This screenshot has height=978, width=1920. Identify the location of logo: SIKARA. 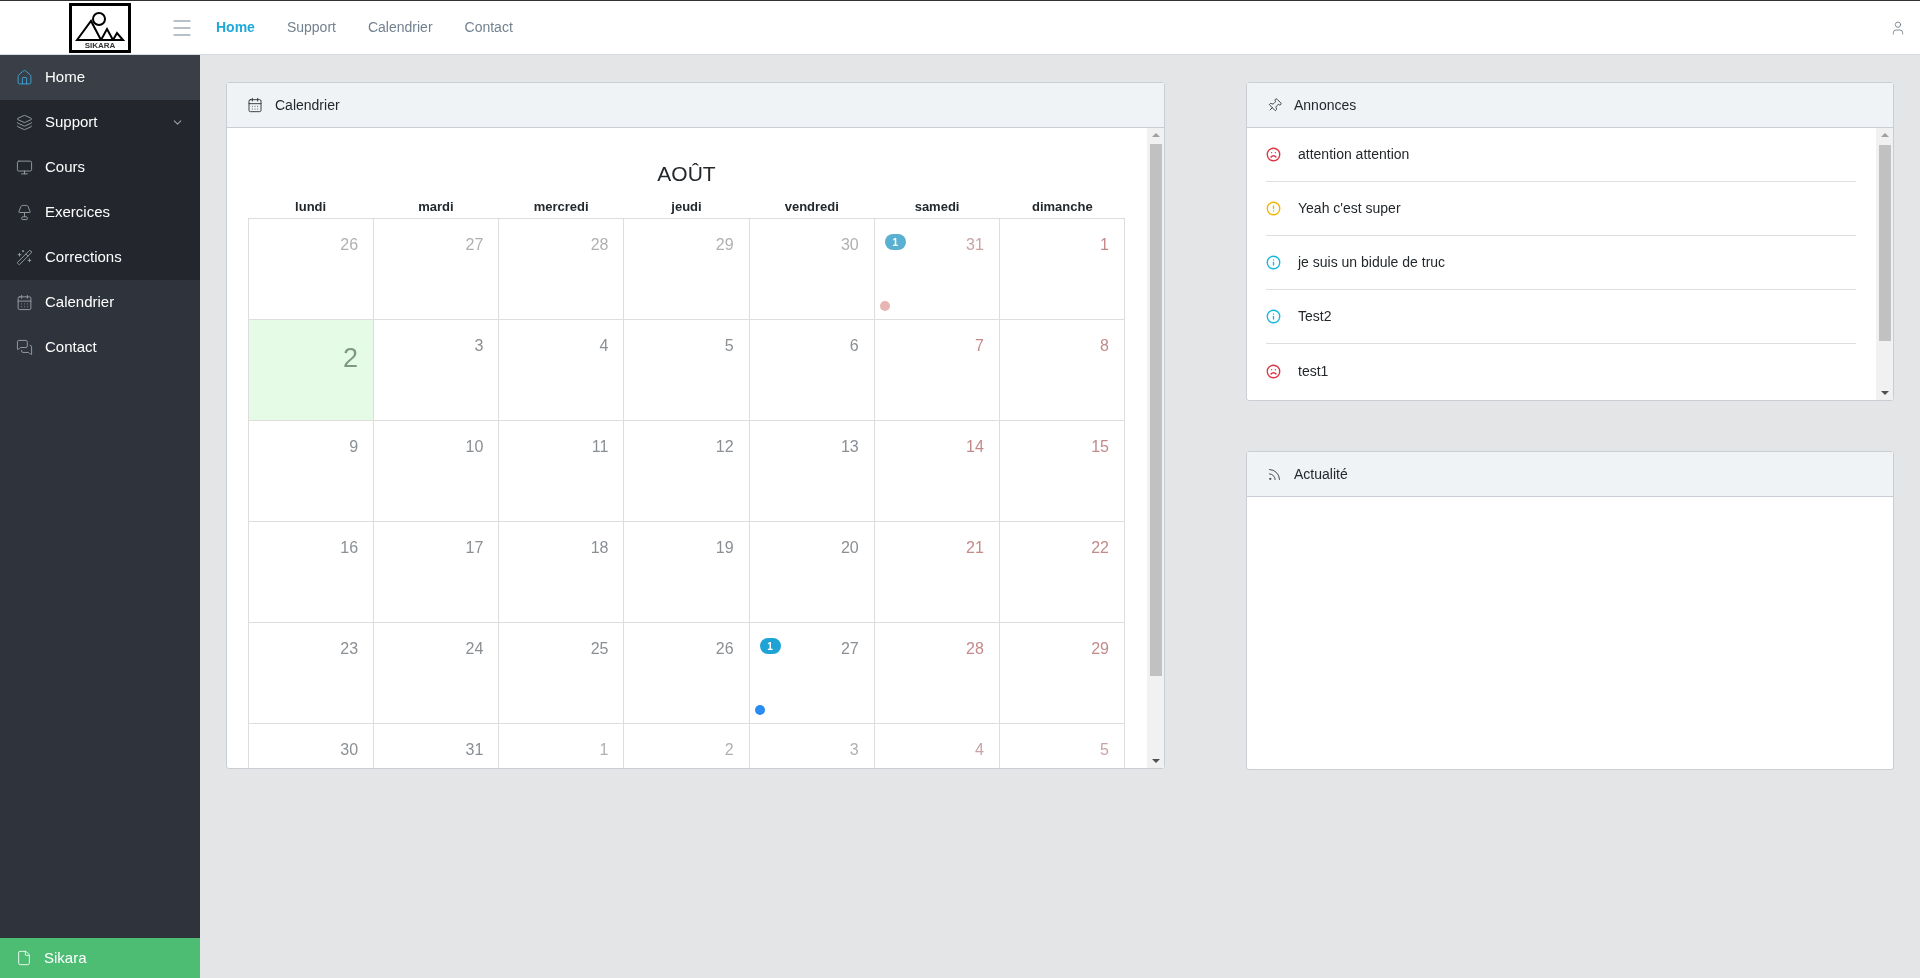
(100, 27).